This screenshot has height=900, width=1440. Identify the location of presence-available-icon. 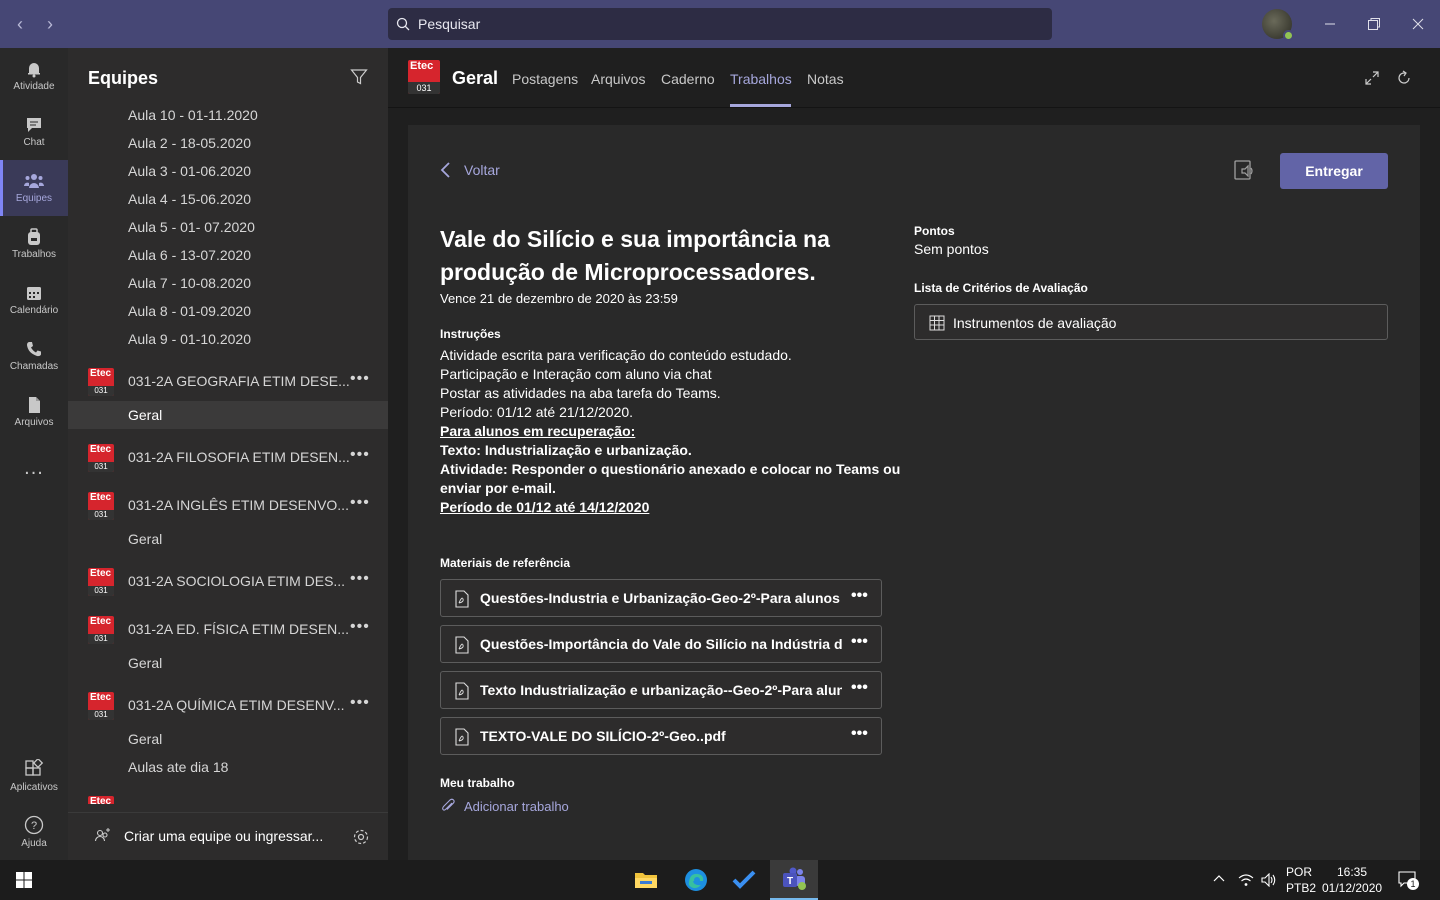
(1288, 35).